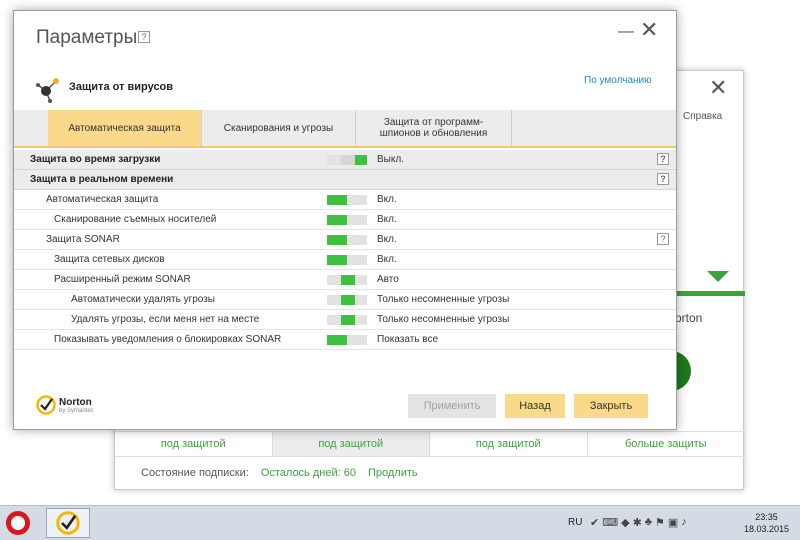 This screenshot has height=540, width=800. What do you see at coordinates (575, 522) in the screenshot?
I see `language-indicator: RU` at bounding box center [575, 522].